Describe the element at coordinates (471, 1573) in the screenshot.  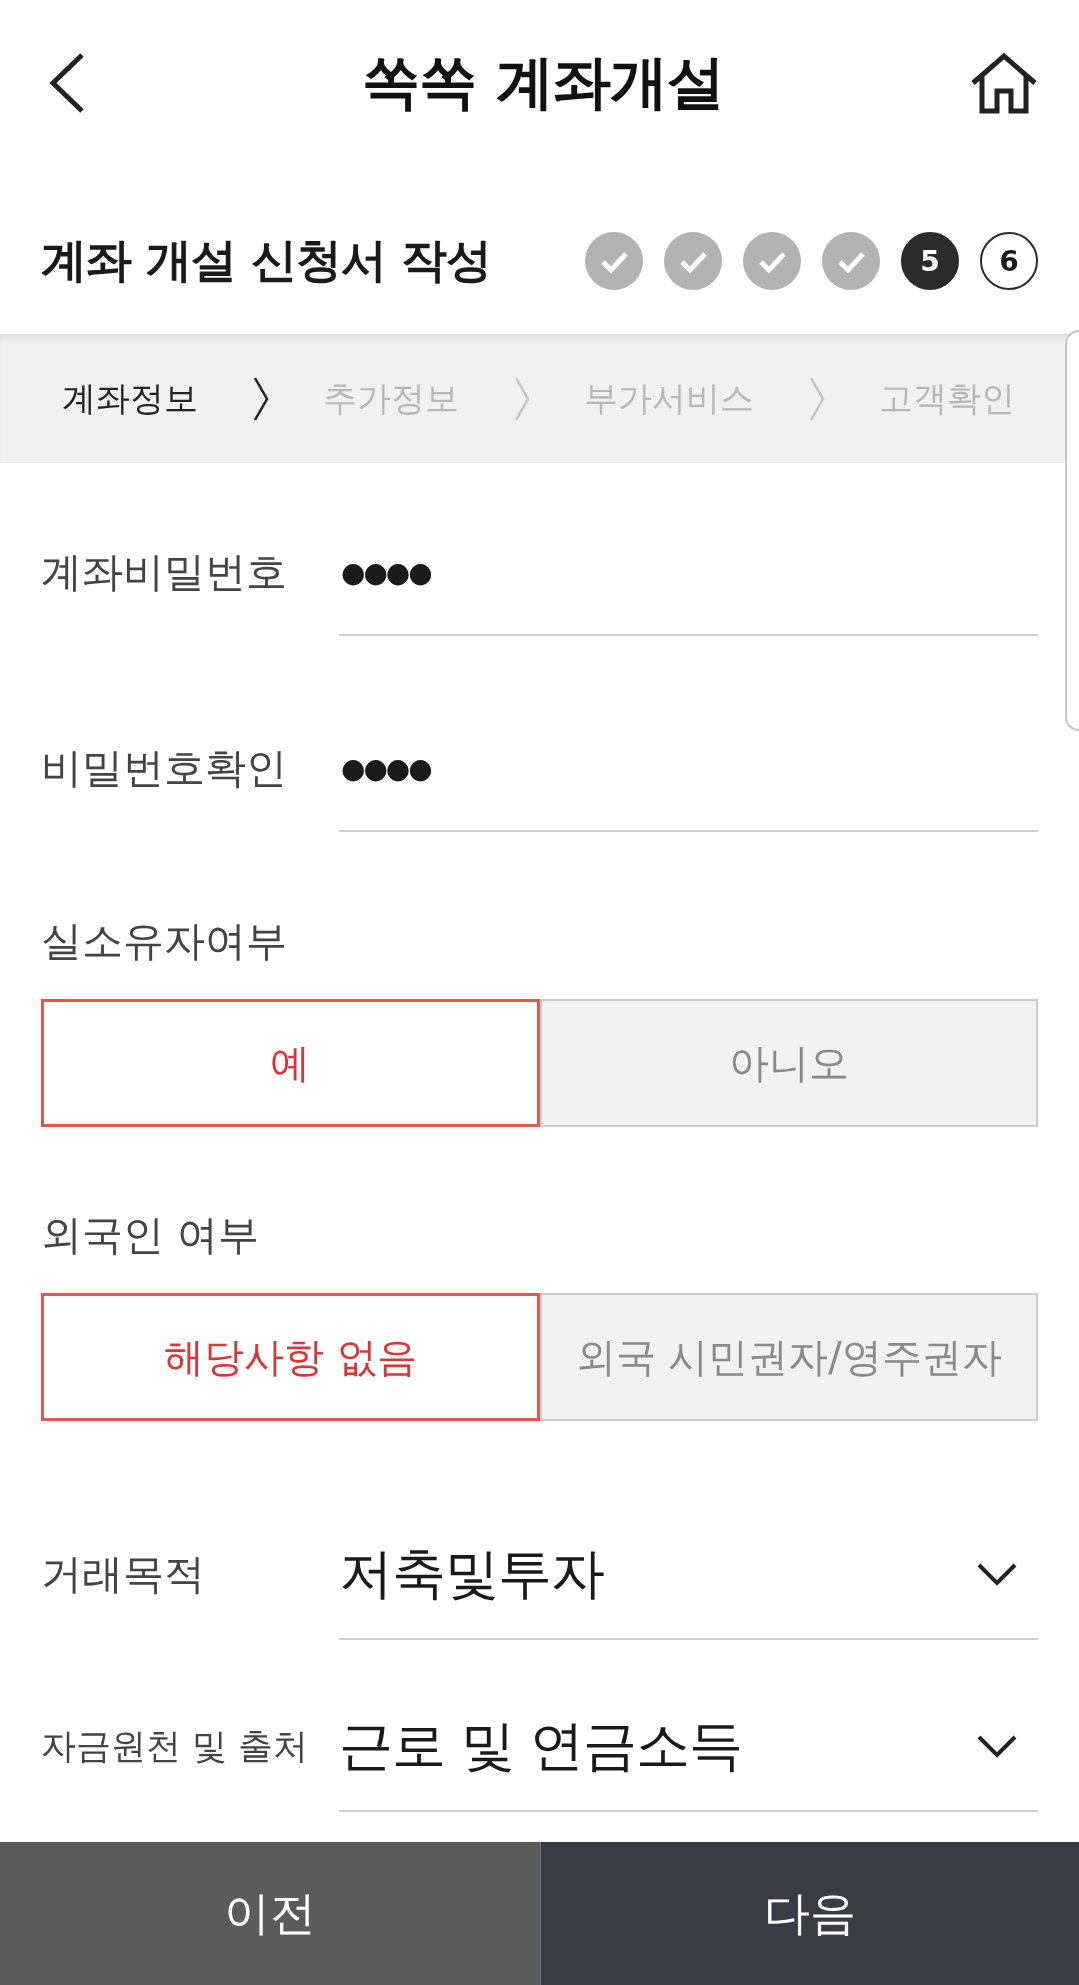
I see `dropdown-value: 저축및투자` at that location.